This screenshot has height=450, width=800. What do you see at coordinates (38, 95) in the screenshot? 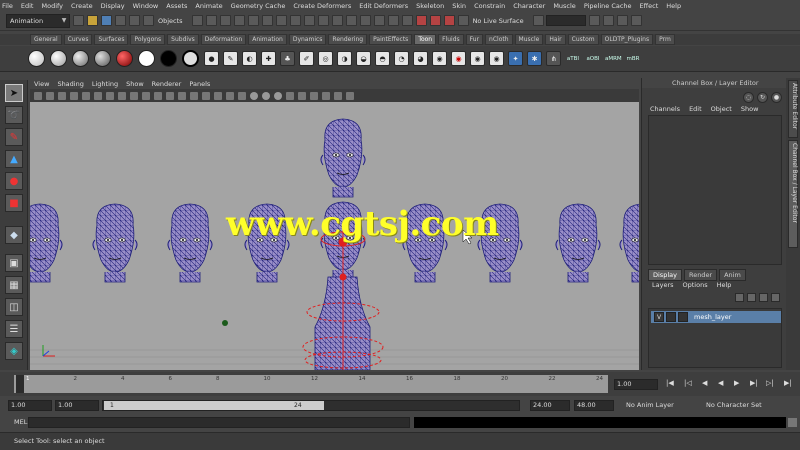
I see `select-camera-icon` at bounding box center [38, 95].